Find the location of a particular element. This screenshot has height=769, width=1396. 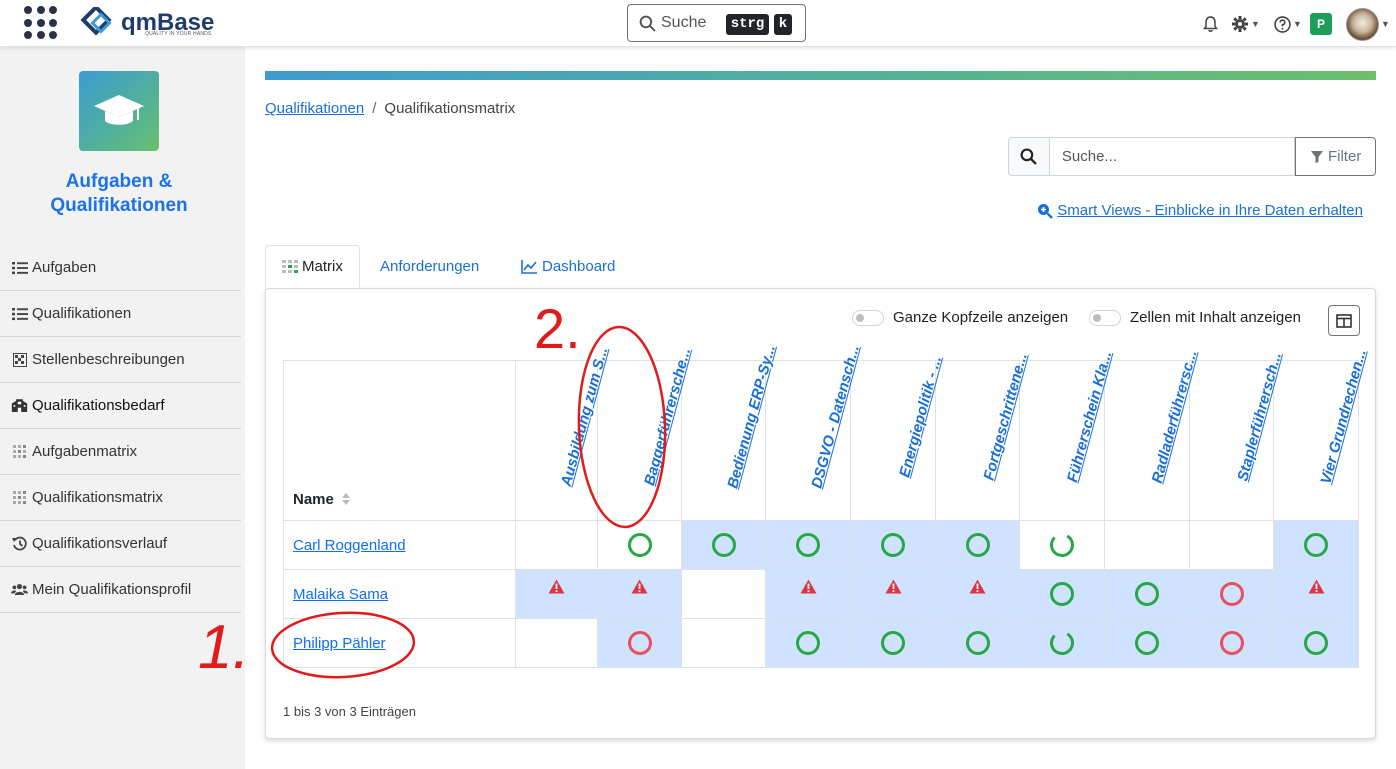

search-input is located at coordinates (1172, 156).